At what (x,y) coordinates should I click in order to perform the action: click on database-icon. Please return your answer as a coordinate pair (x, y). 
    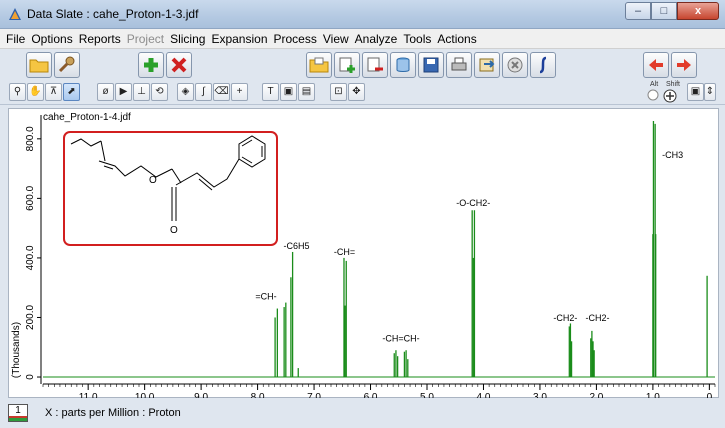
    Looking at the image, I should click on (403, 64).